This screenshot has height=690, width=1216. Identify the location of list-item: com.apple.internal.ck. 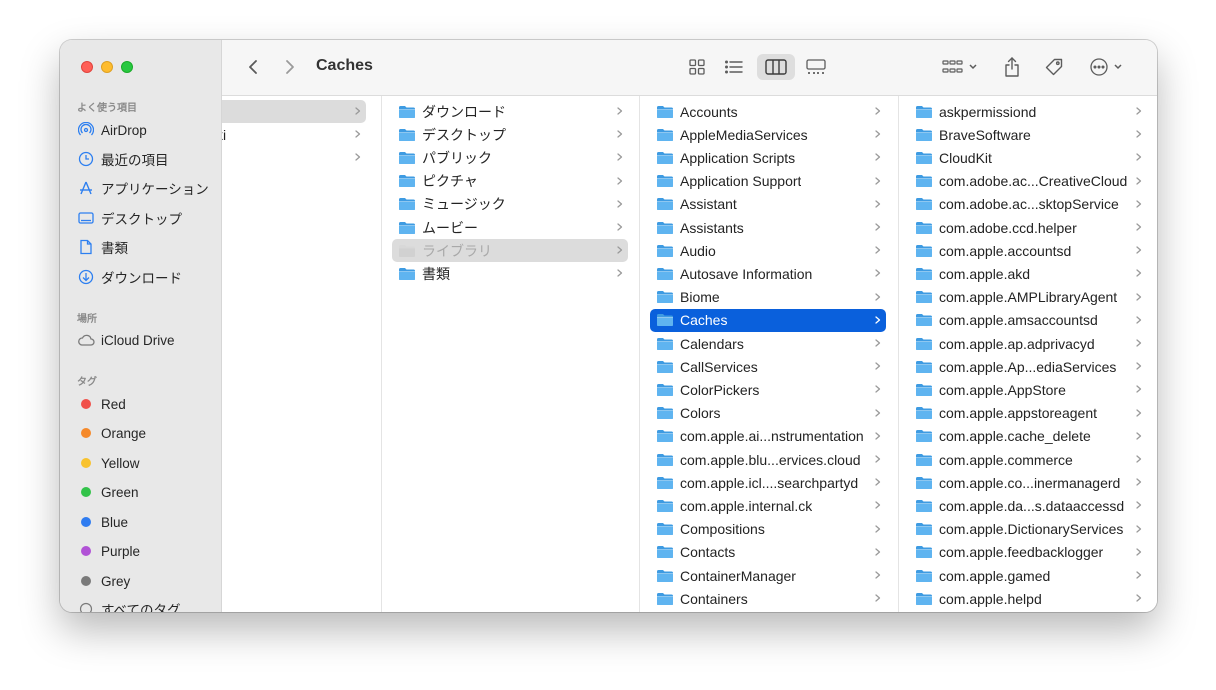
(768, 505).